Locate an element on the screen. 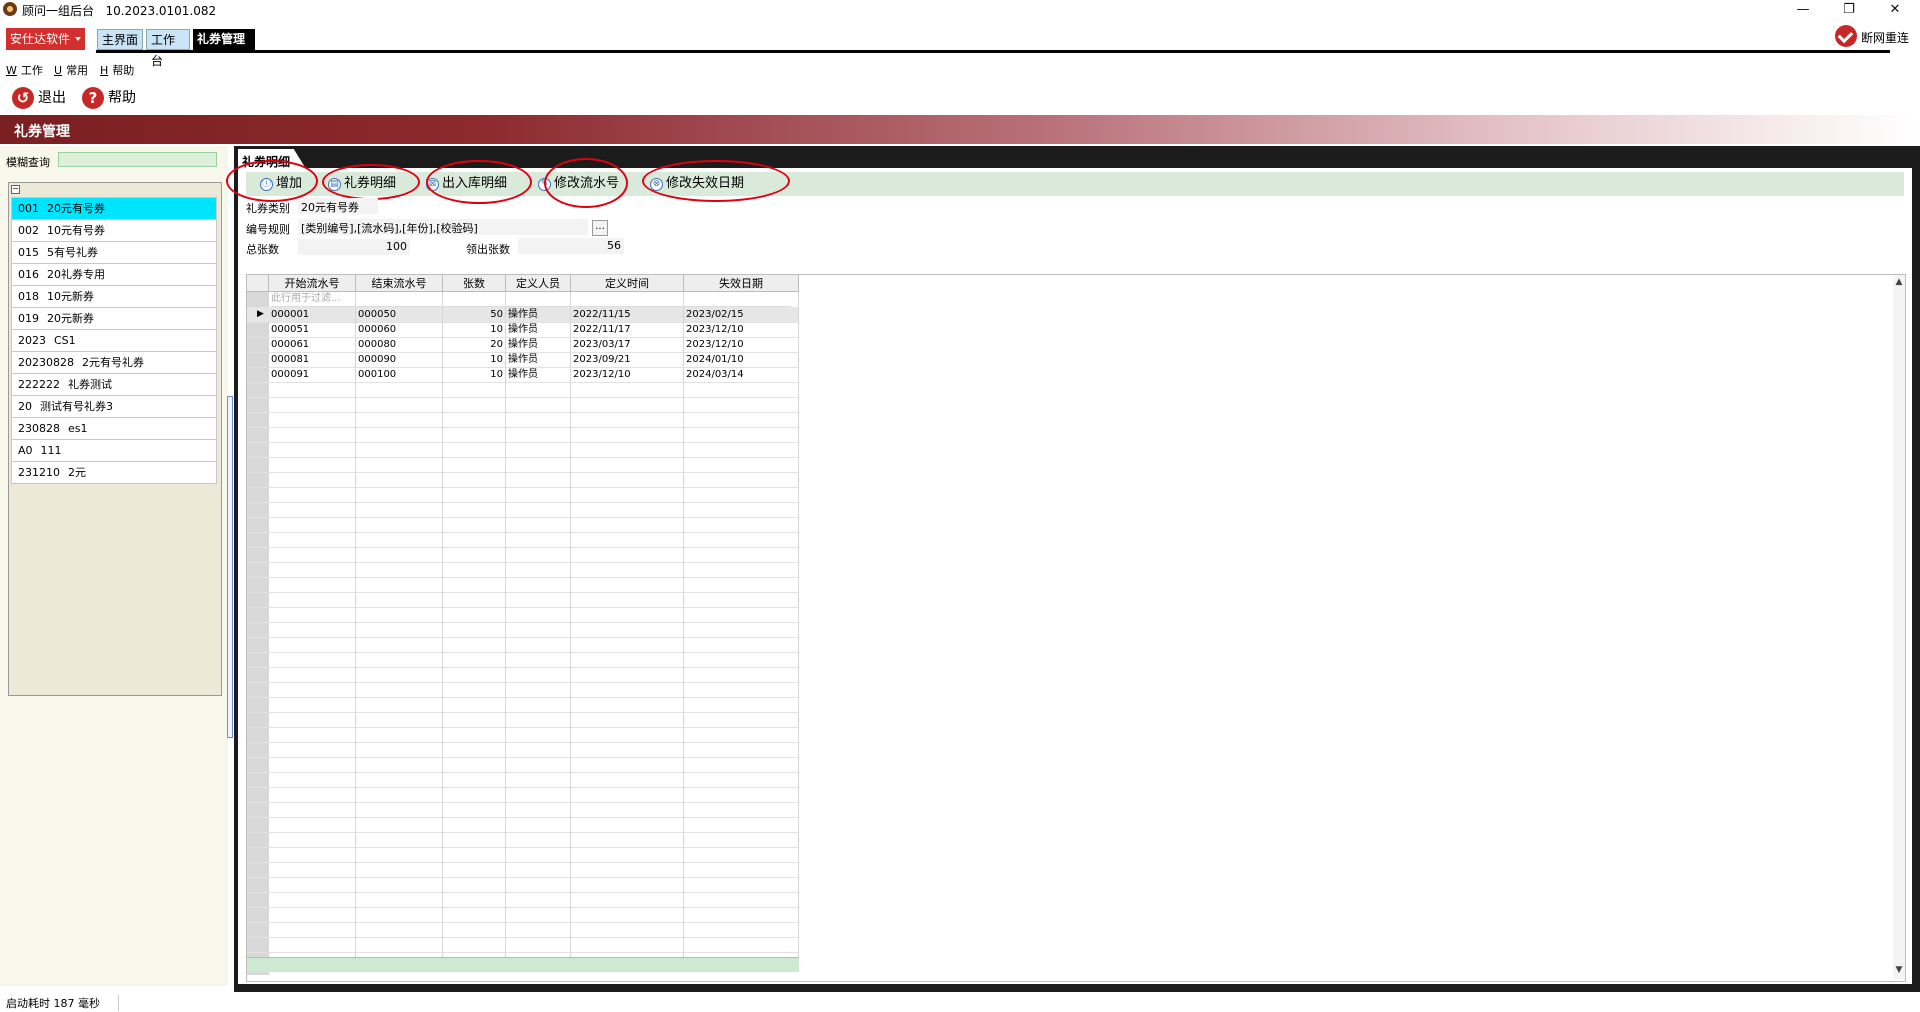 Image resolution: width=1920 pixels, height=1012 pixels. column-header: 结束流水号 is located at coordinates (399, 283).